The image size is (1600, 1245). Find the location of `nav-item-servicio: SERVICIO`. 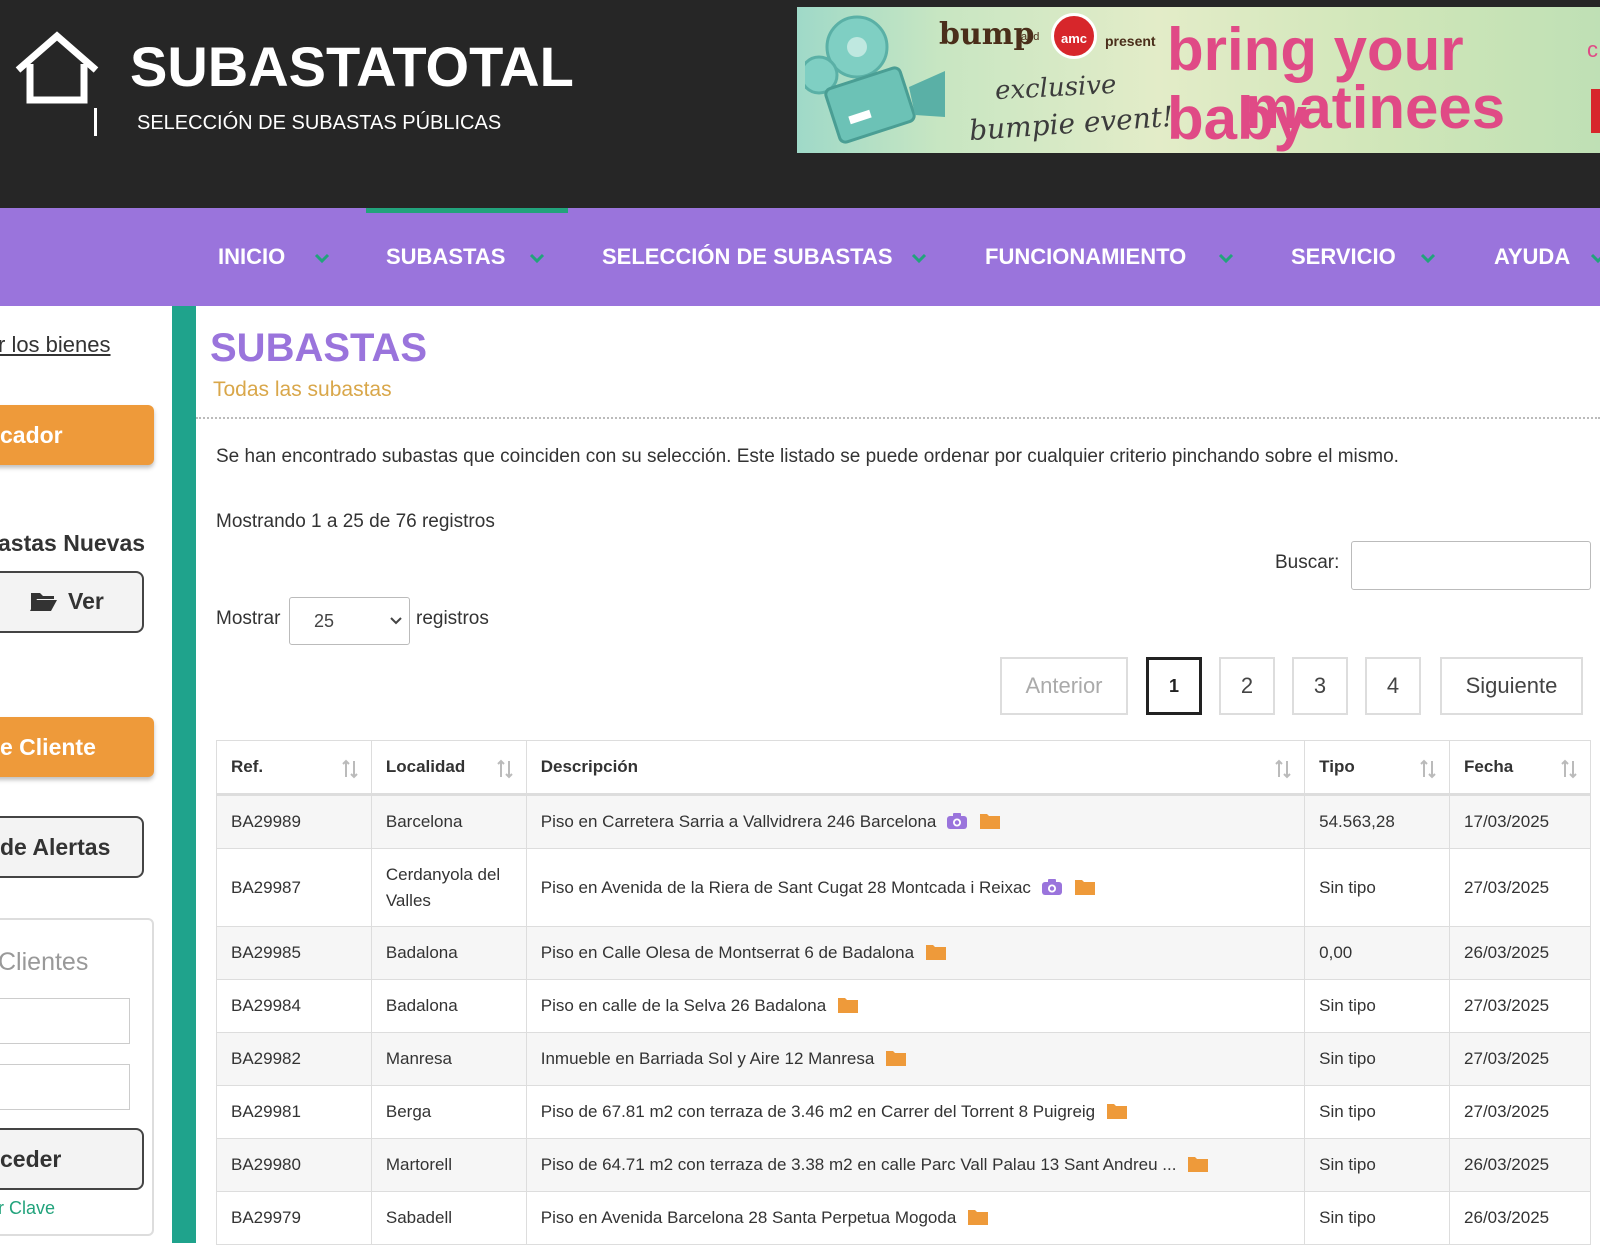

nav-item-servicio: SERVICIO is located at coordinates (1343, 257).